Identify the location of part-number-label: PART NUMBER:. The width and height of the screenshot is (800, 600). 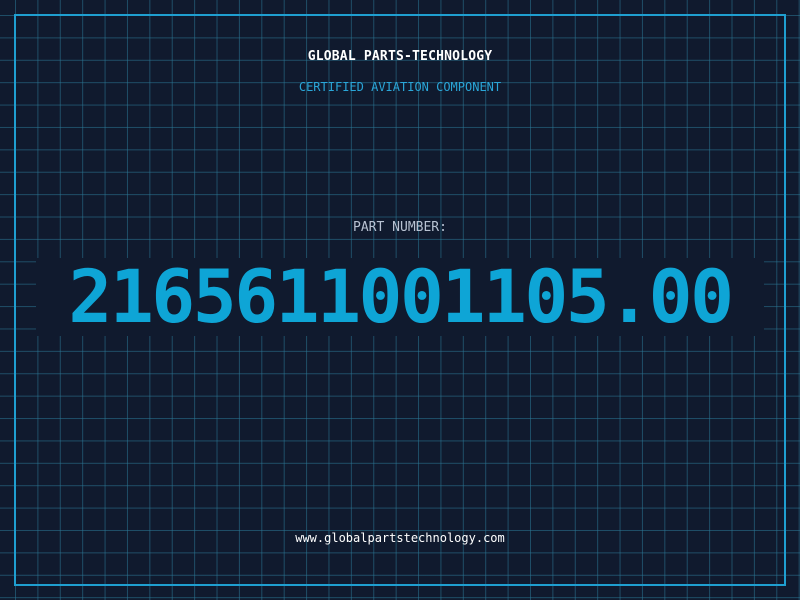
(400, 227).